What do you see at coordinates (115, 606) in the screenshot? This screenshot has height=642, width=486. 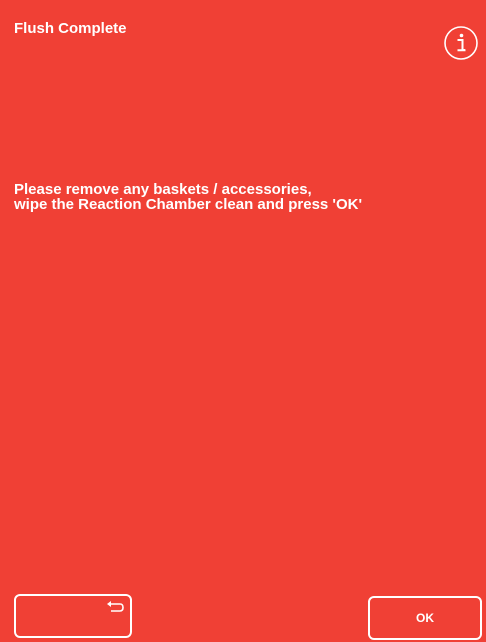 I see `return-arrow-icon` at bounding box center [115, 606].